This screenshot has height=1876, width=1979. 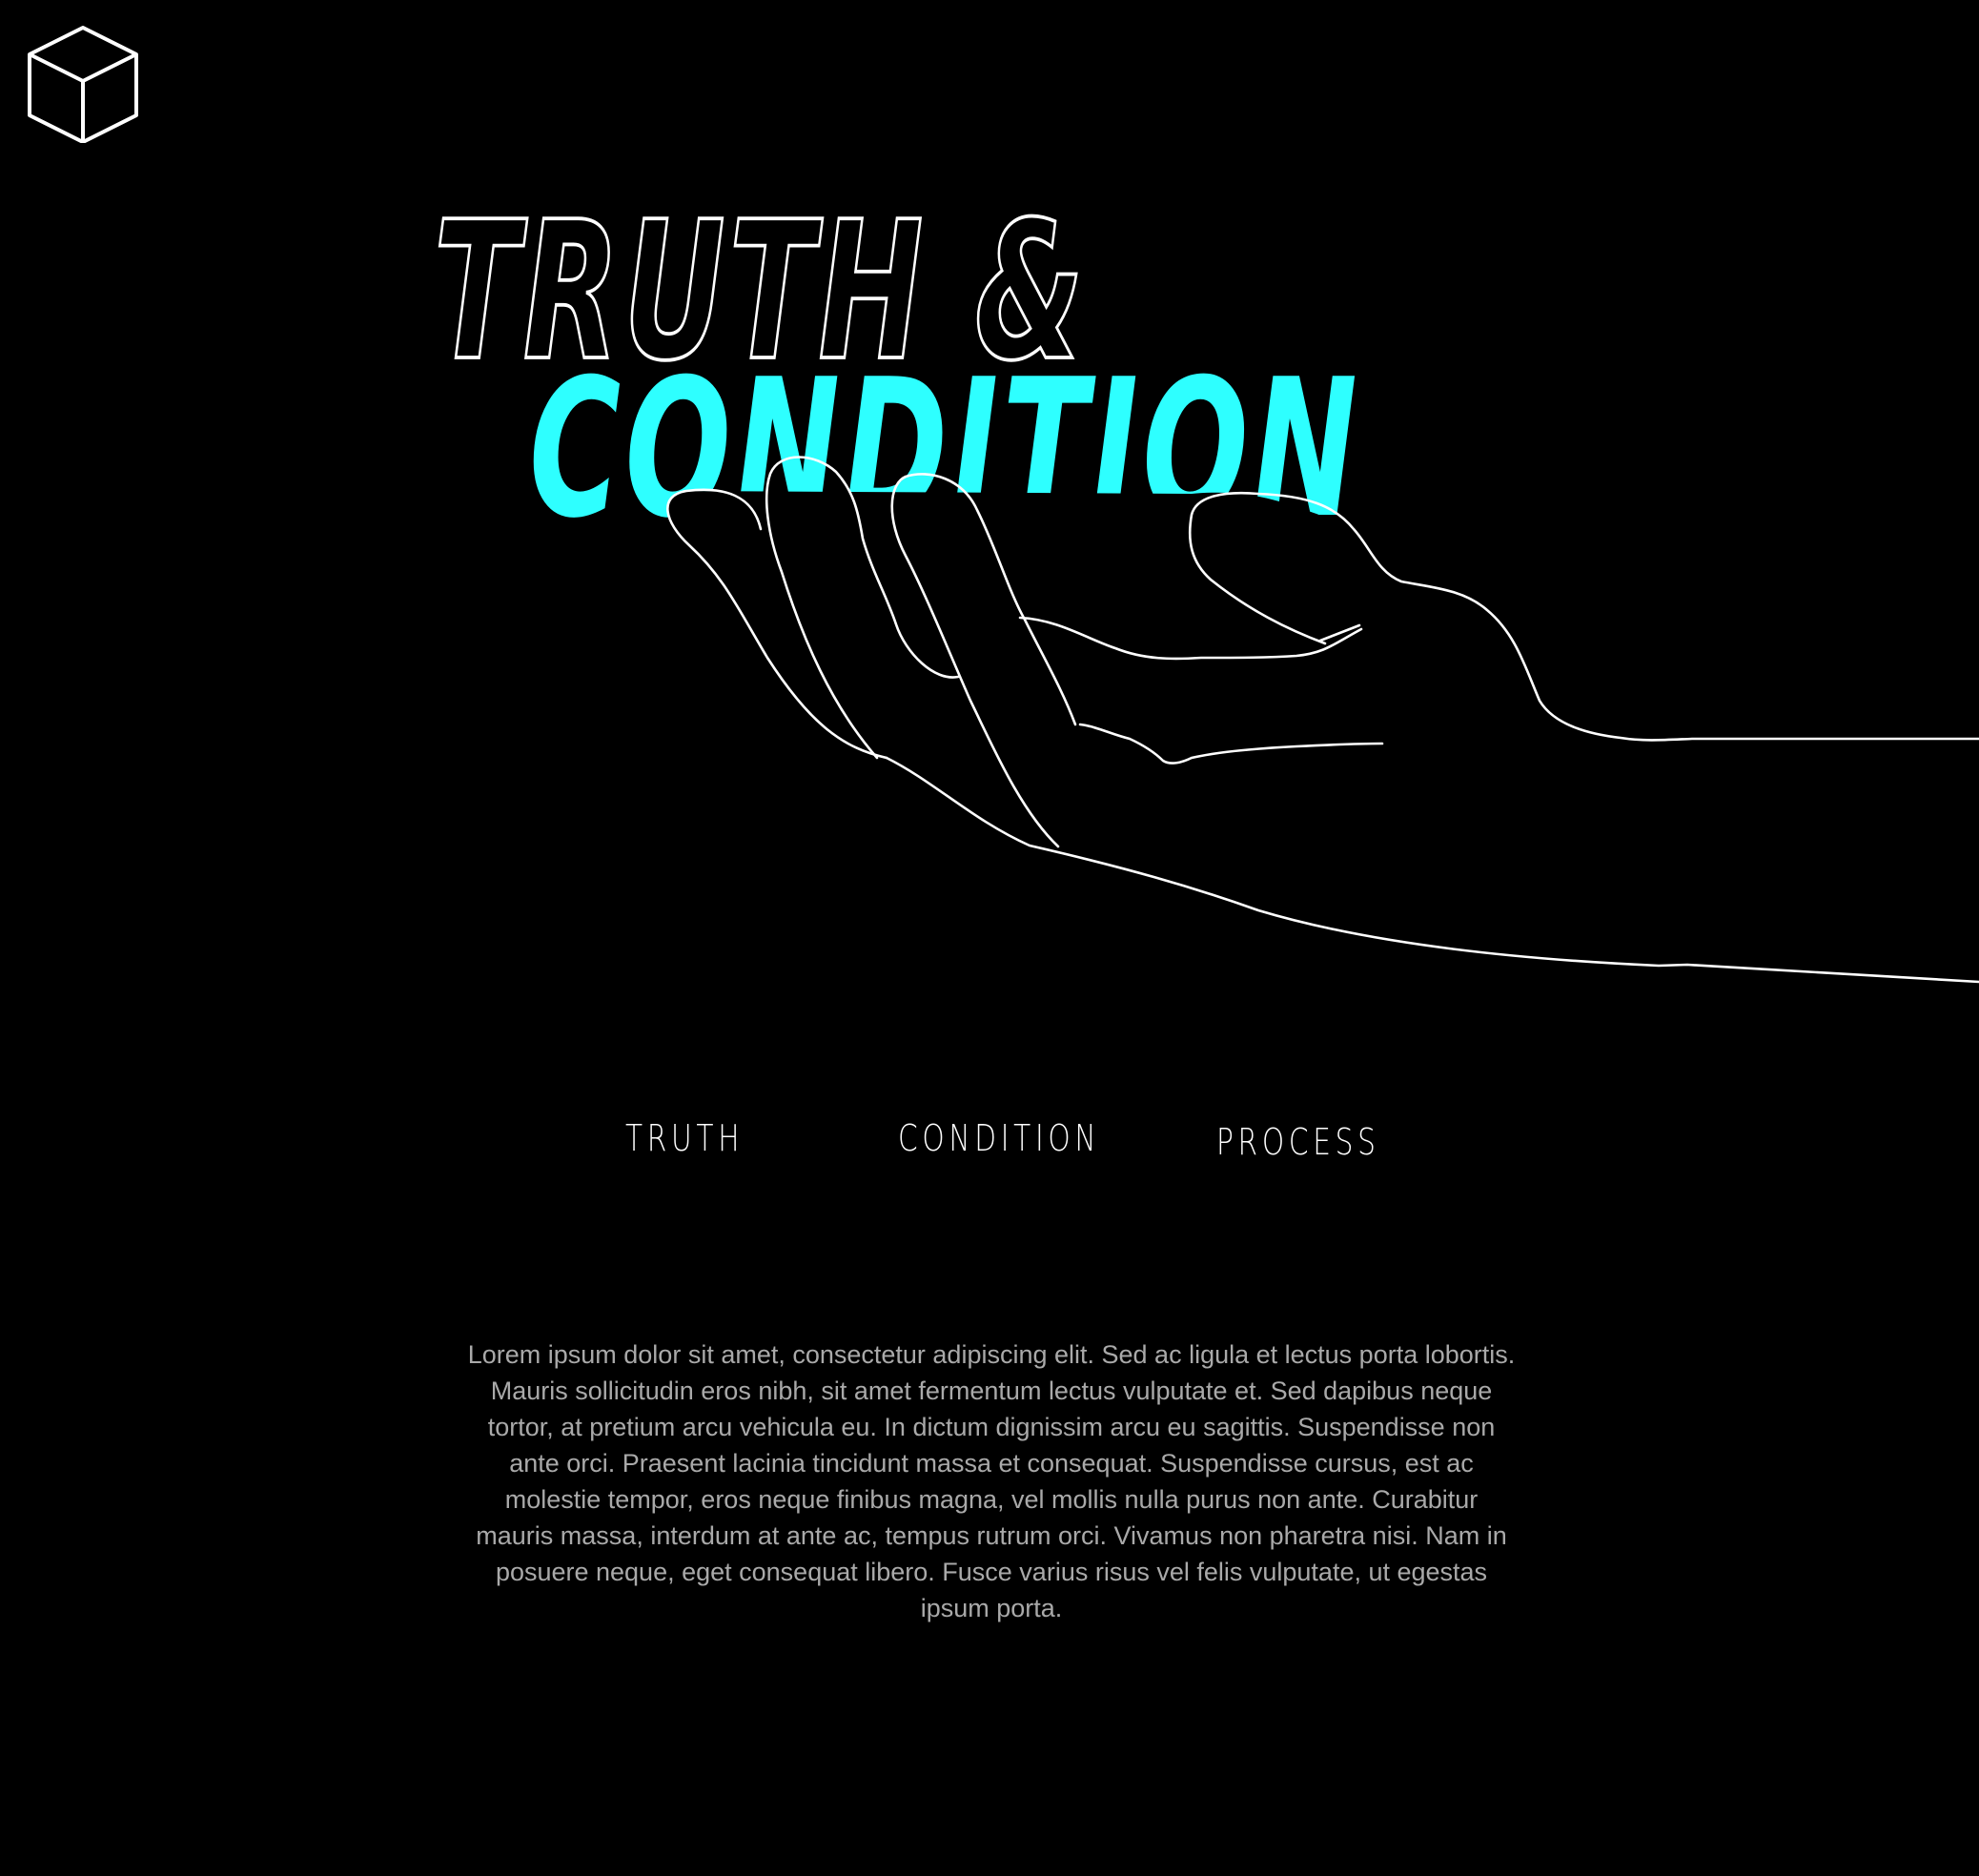 I want to click on main-nav: TRUTH CONDITION PROCESS, so click(x=989, y=1145).